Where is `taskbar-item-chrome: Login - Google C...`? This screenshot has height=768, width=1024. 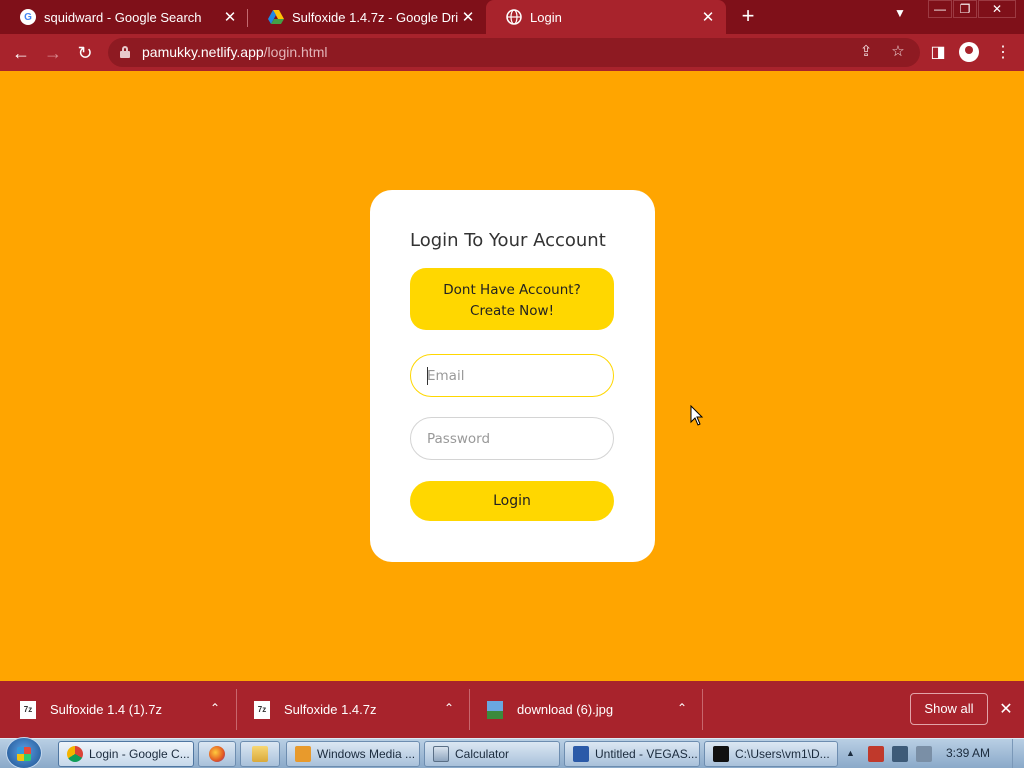
taskbar-item-chrome: Login - Google C... is located at coordinates (126, 754).